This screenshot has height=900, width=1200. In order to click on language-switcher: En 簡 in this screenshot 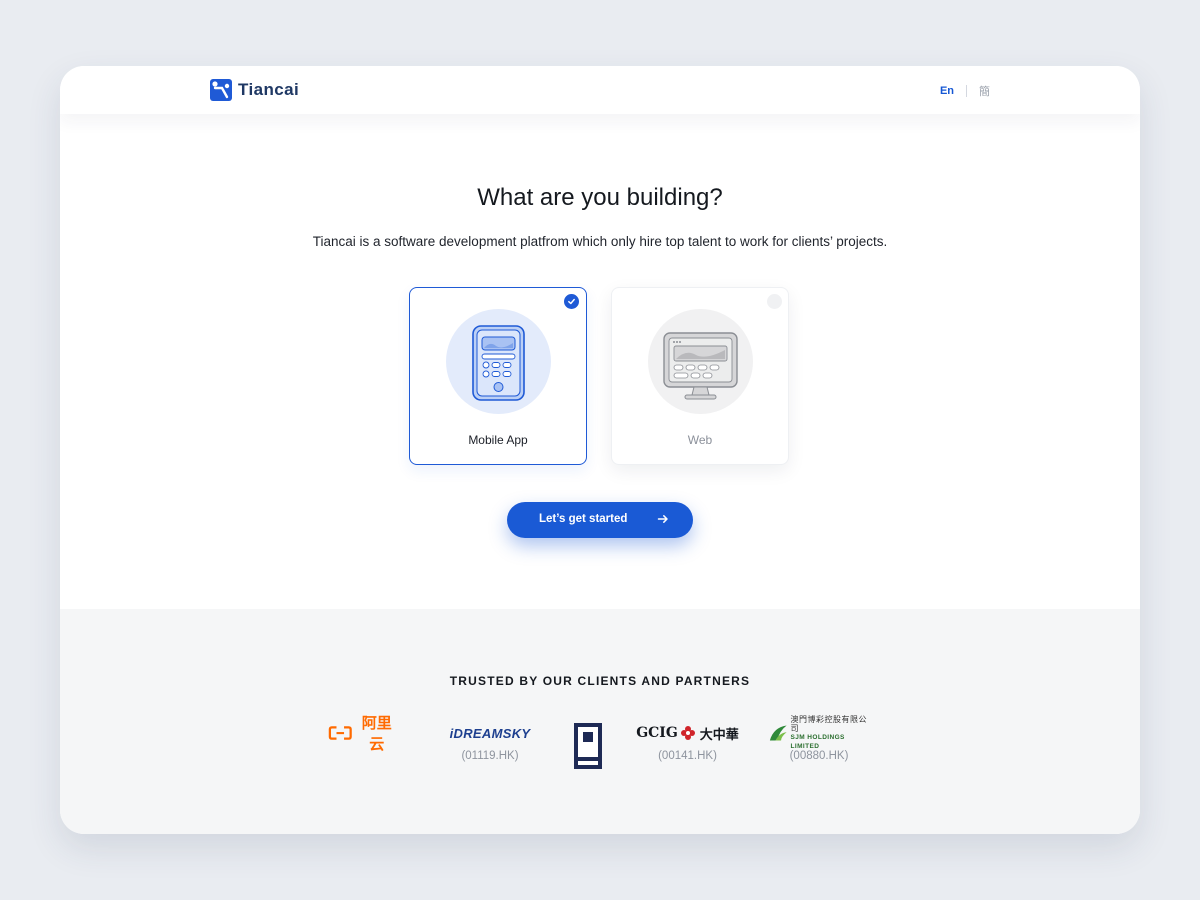, I will do `click(965, 91)`.